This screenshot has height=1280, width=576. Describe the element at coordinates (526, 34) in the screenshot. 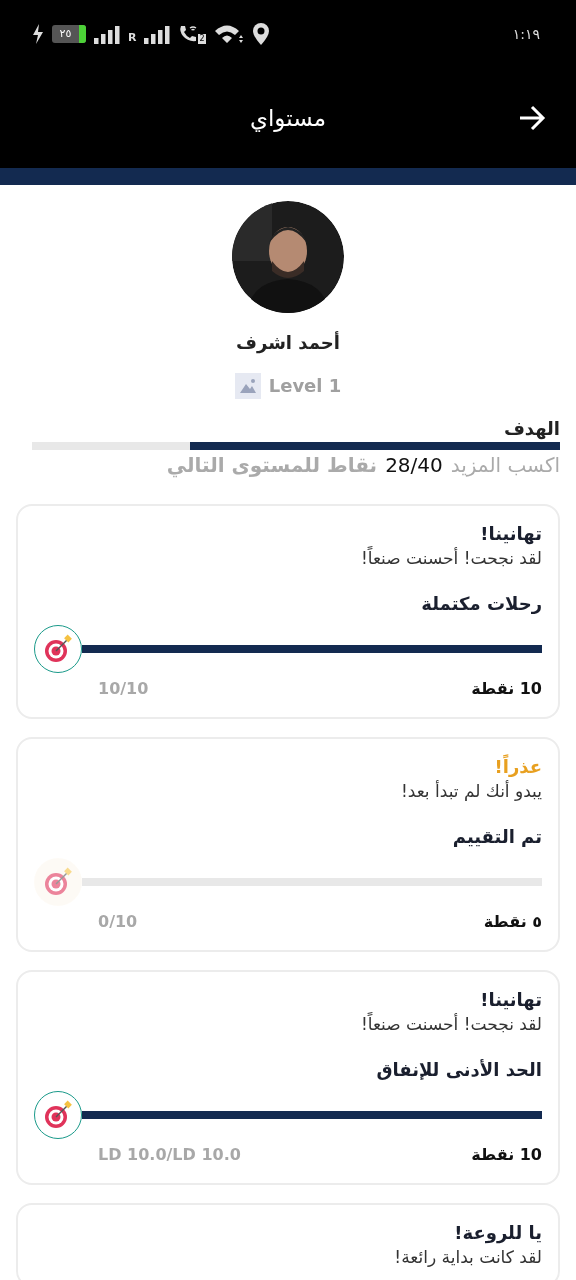

I see `time-text: ١:١٩` at that location.